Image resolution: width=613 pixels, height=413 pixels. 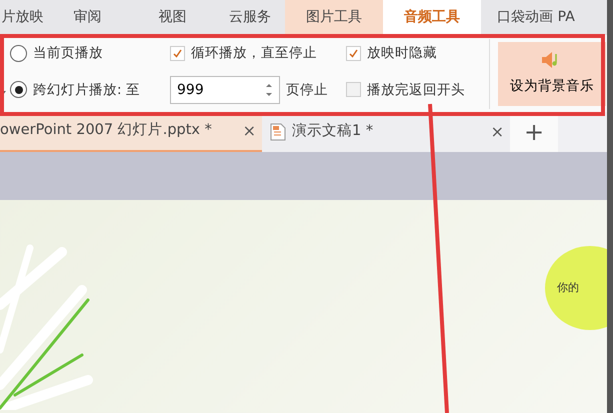 What do you see at coordinates (106, 130) in the screenshot?
I see `tab-title: owerPoint 2007 幻灯片.pptx *` at bounding box center [106, 130].